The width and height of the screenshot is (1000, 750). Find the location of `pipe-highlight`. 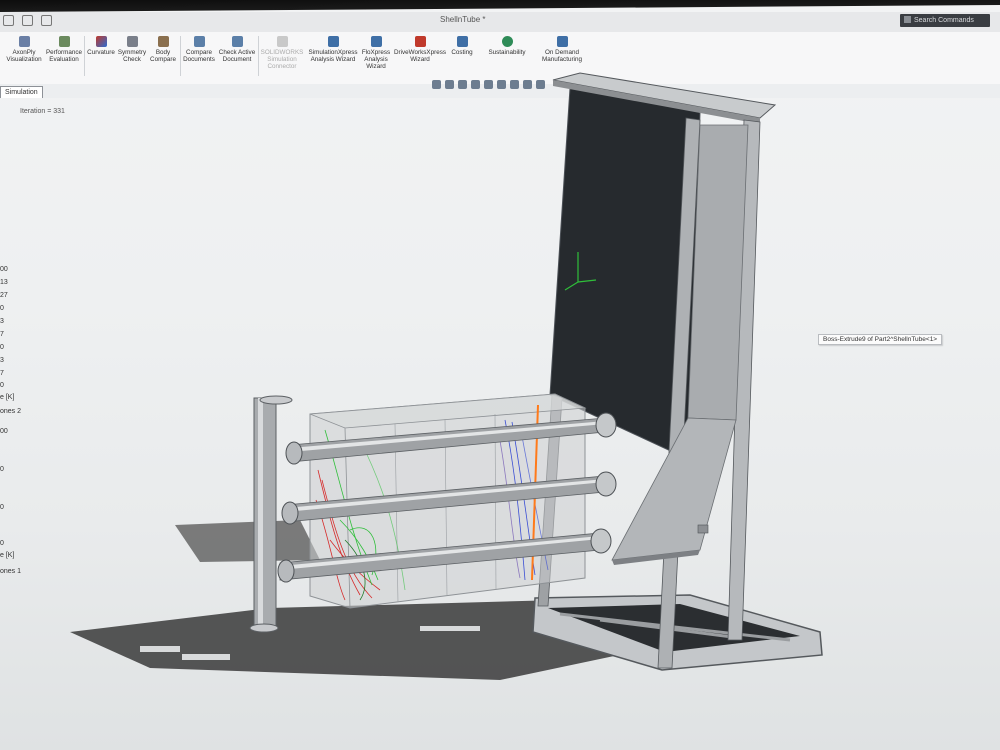

pipe-highlight is located at coordinates (260, 514).